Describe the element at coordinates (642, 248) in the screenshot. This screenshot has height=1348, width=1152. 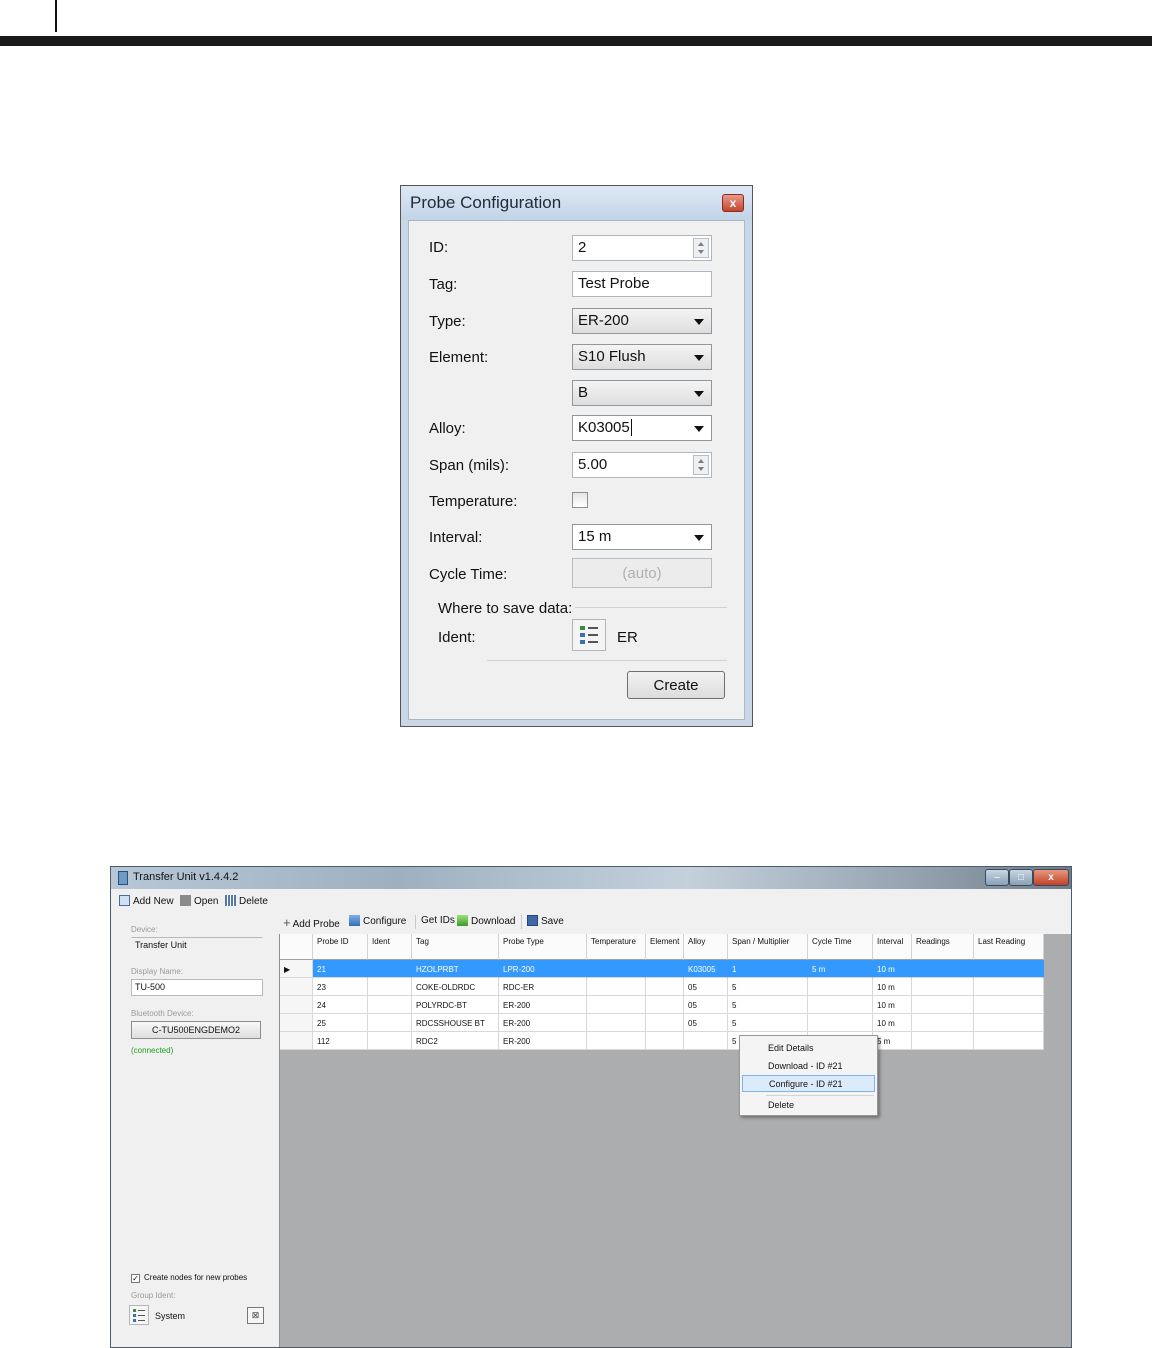
I see `id-spinner: 2` at that location.